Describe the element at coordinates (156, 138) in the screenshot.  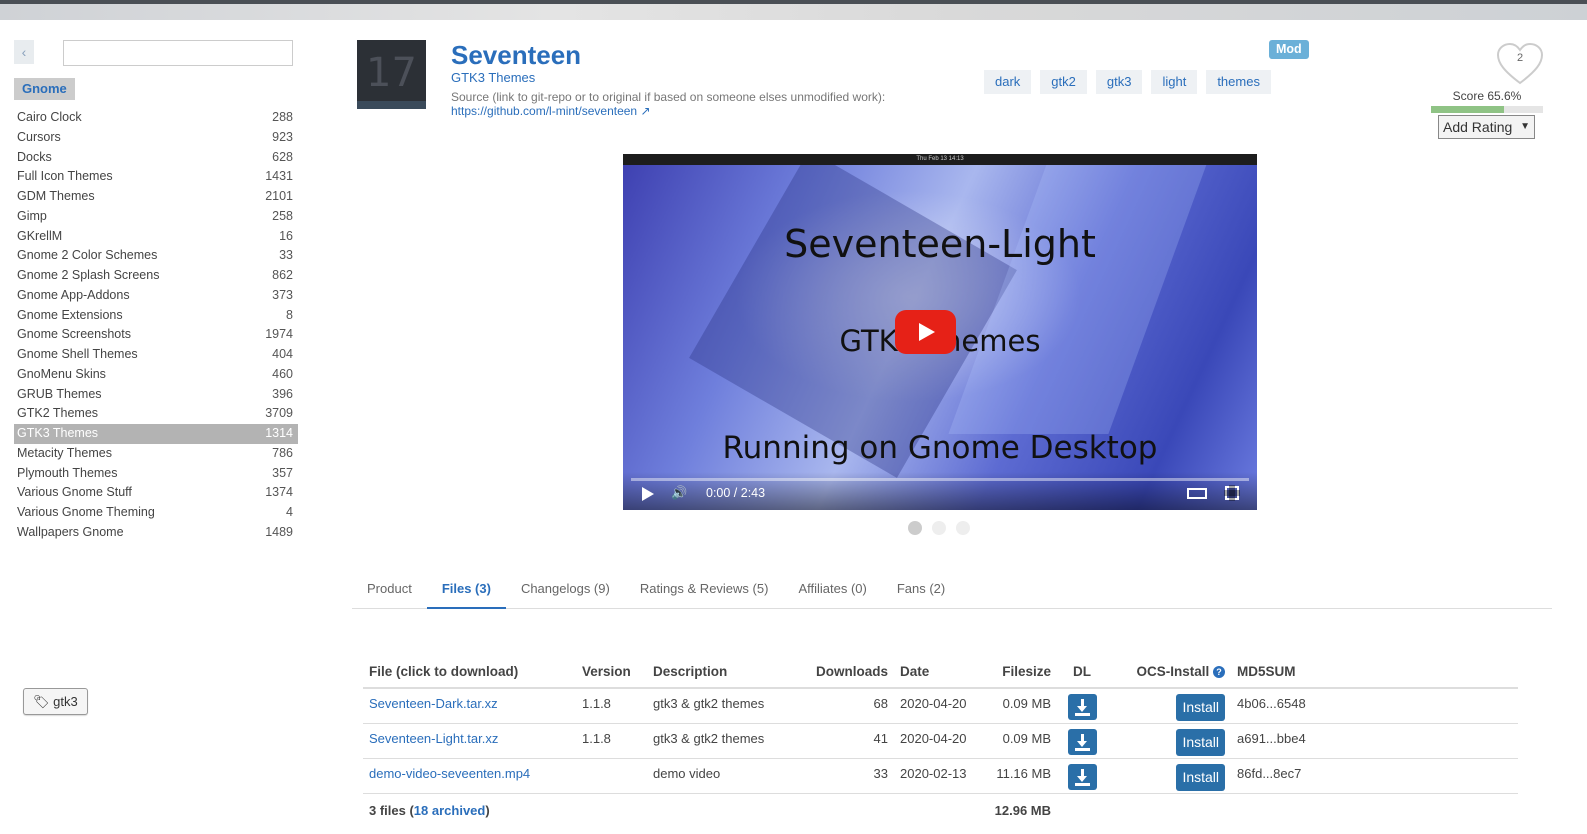
I see `sidebar-category-item: Cursors 923` at that location.